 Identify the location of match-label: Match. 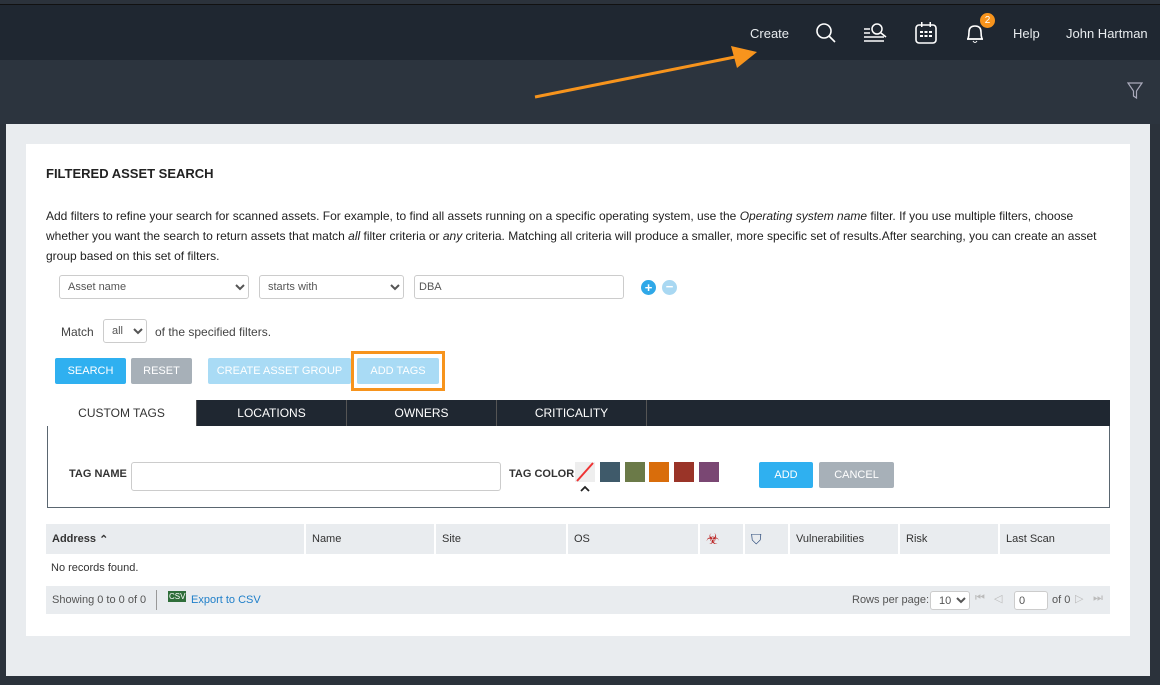
(77, 332).